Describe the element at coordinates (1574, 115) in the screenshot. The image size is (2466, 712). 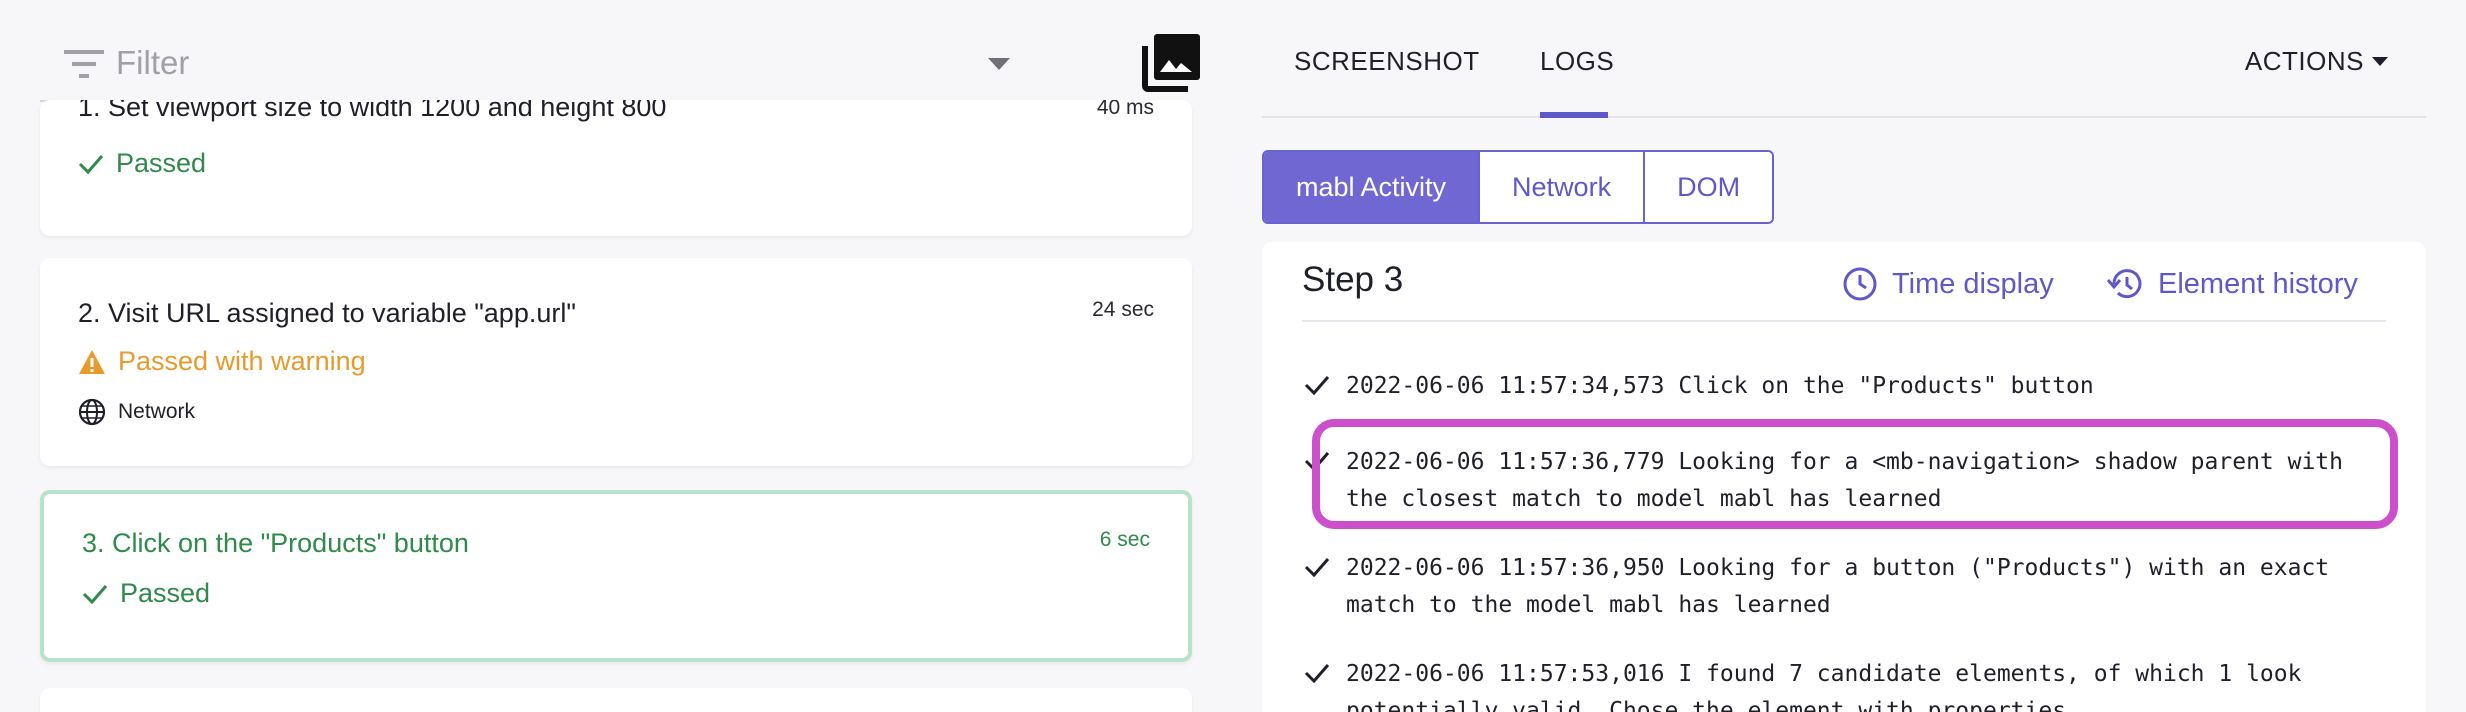
I see `active-tab-indicator` at that location.